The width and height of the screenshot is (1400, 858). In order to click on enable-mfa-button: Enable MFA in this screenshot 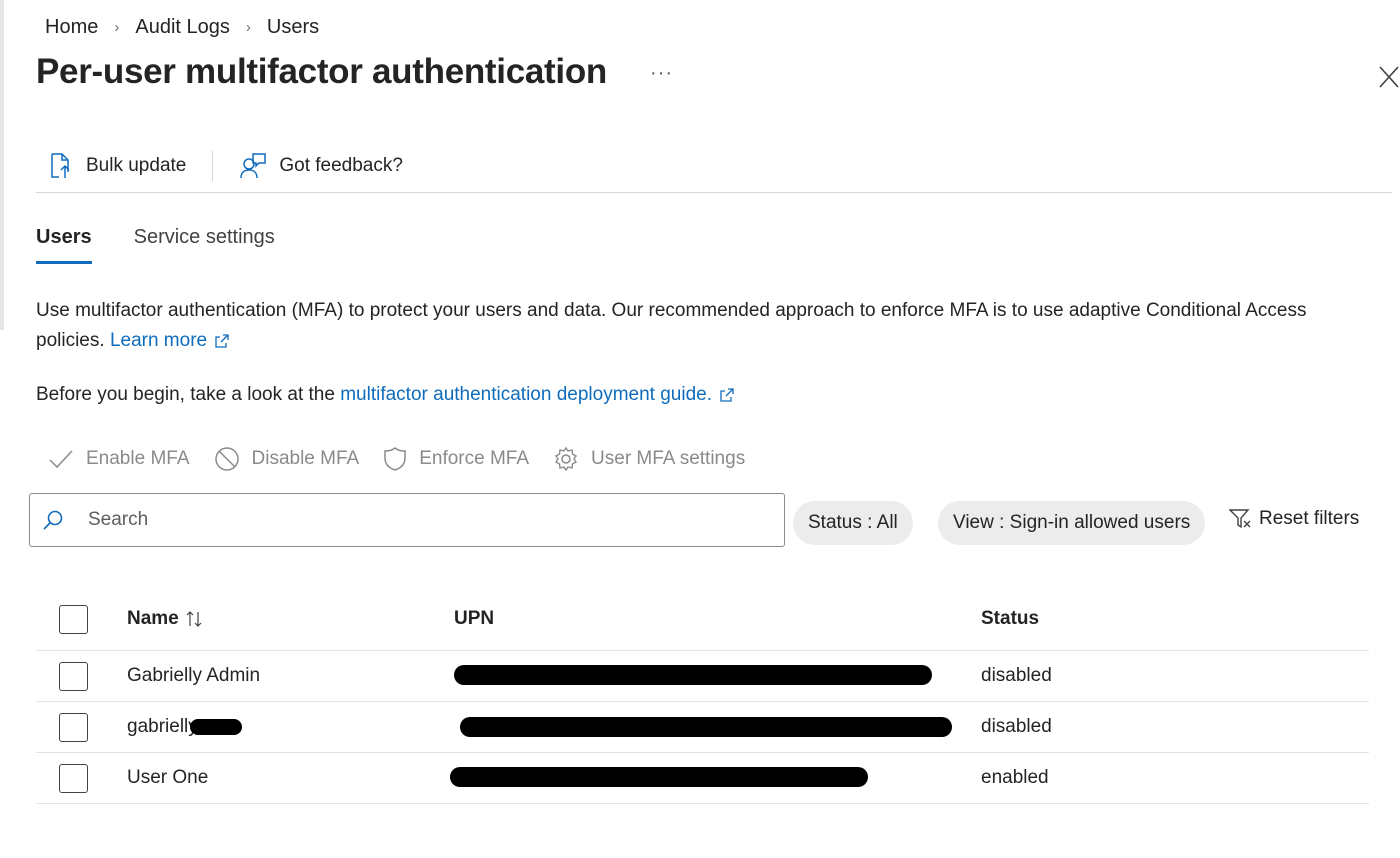, I will do `click(119, 459)`.